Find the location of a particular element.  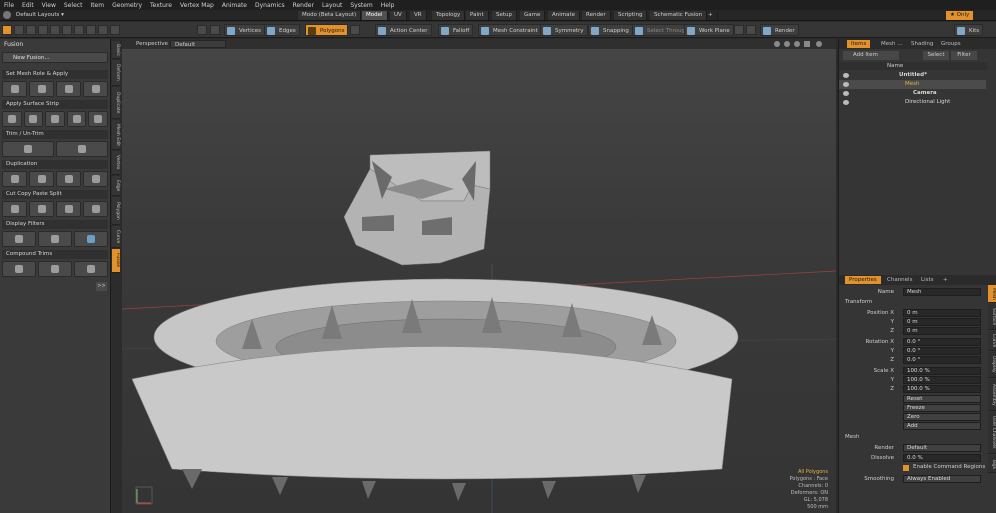

tab-groups: Groups is located at coordinates (951, 44).